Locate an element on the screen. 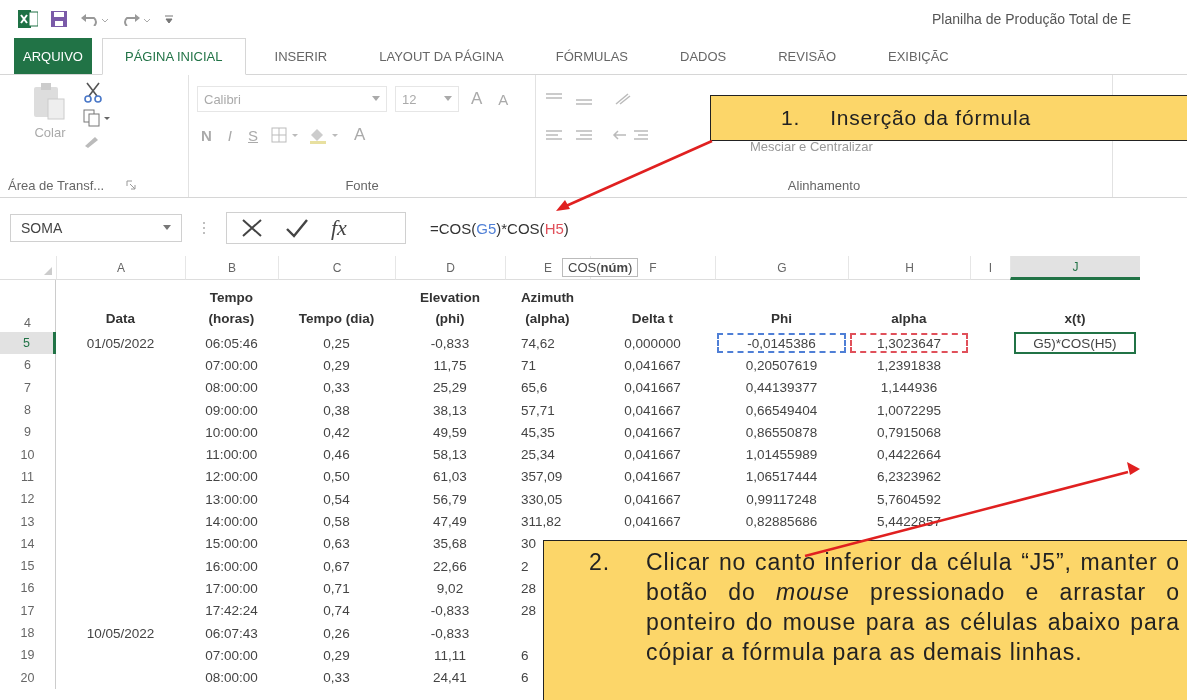 The image size is (1187, 700). redo-icon is located at coordinates (137, 19).